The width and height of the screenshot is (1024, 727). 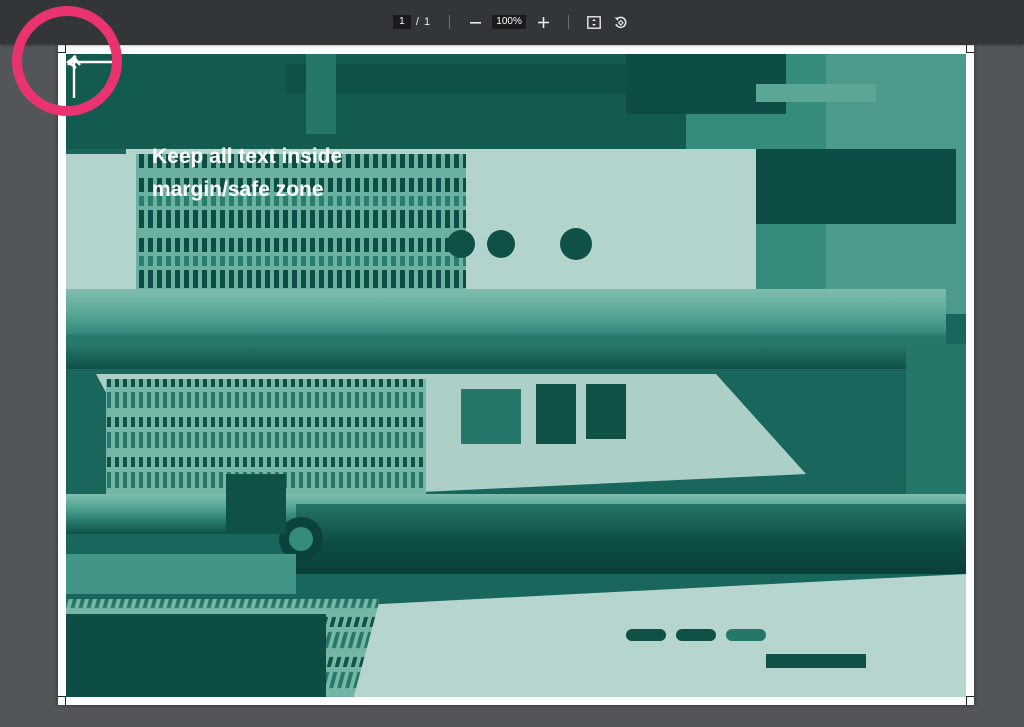 I want to click on fit-to-page-button, so click(x=594, y=22).